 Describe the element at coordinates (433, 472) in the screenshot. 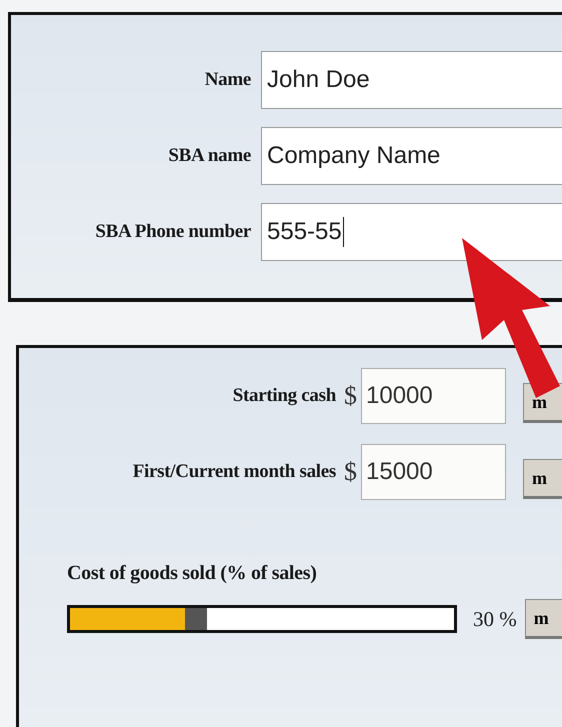

I see `number-field: 15000` at that location.